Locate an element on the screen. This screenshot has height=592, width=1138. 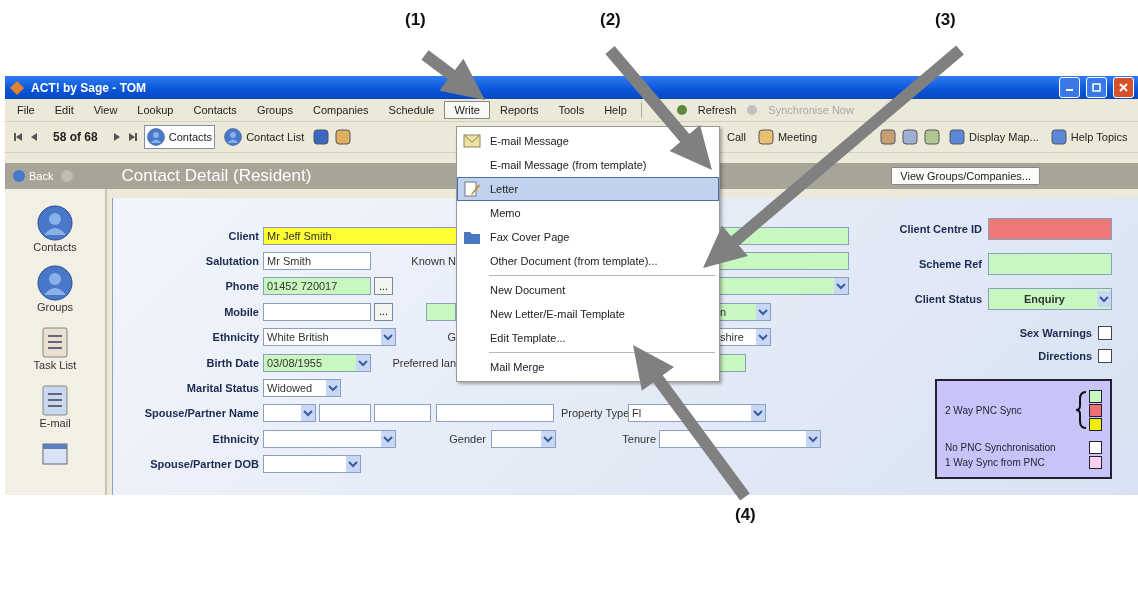
menu-item: Lookup is located at coordinates (155, 110).